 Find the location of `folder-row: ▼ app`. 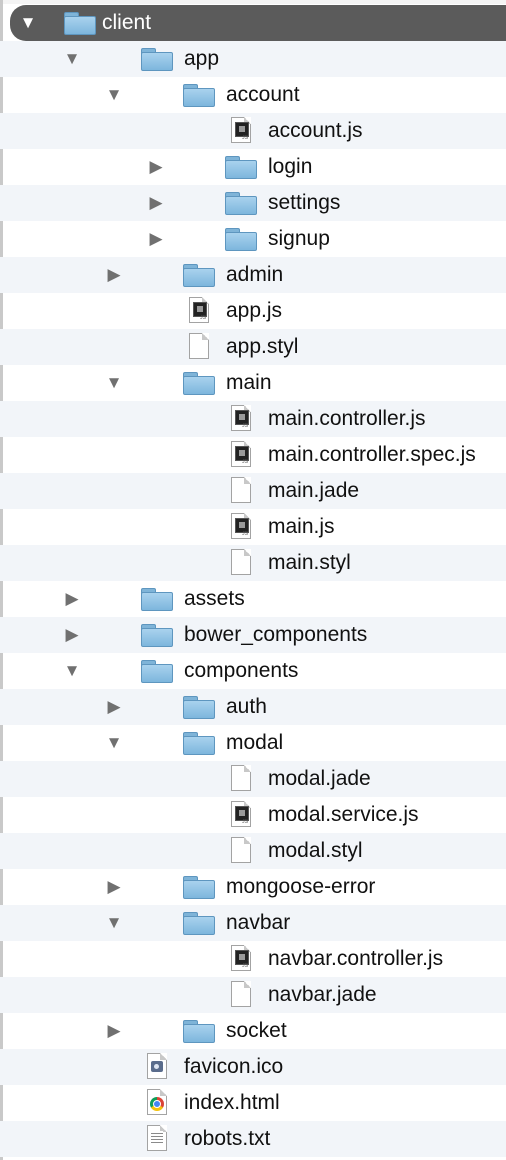

folder-row: ▼ app is located at coordinates (253, 59).